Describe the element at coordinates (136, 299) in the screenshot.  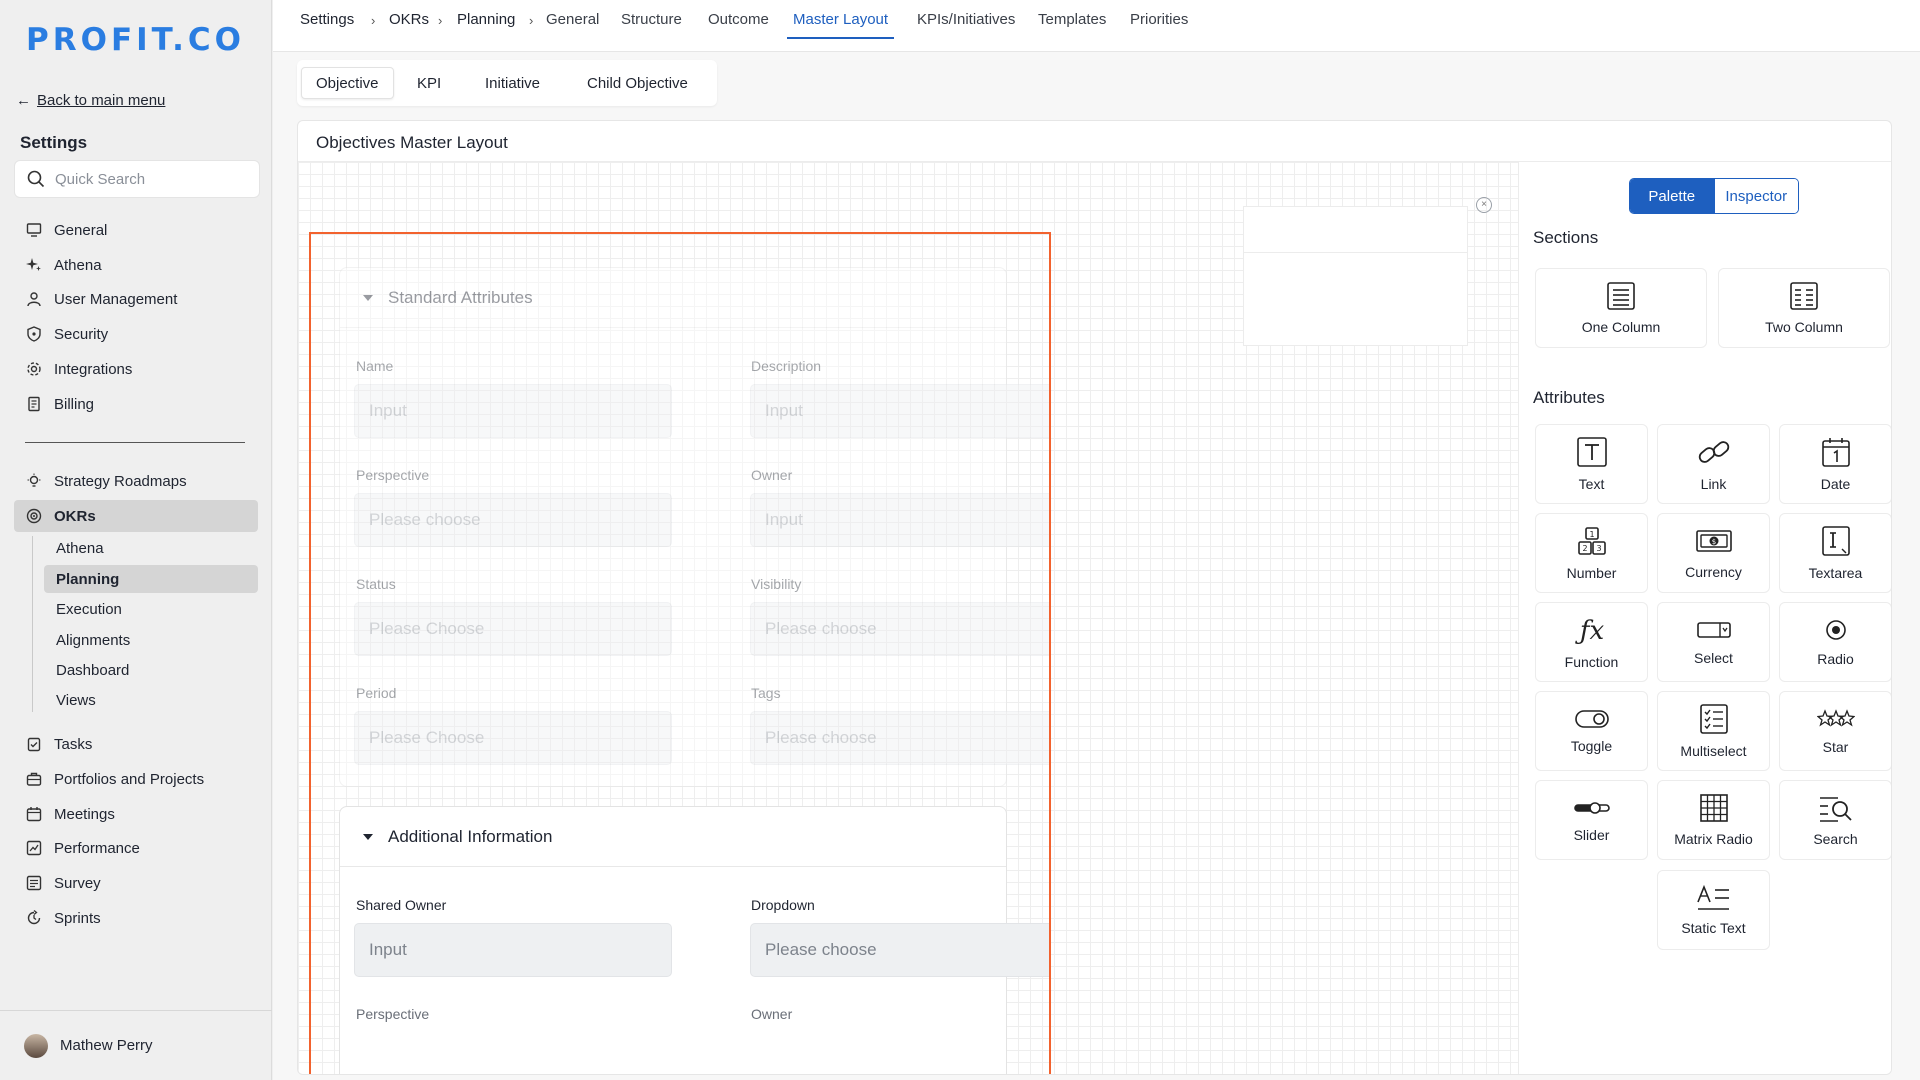
I see `sidebar-item-user-management: User Management` at that location.